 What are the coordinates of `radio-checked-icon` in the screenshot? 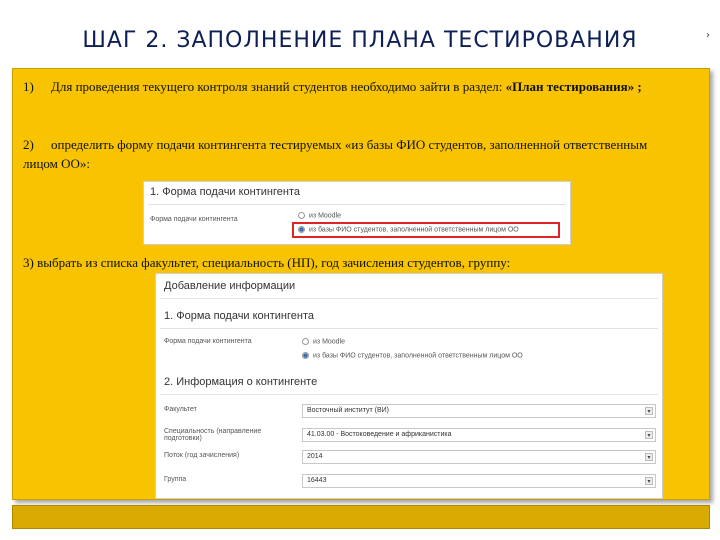 It's located at (305, 355).